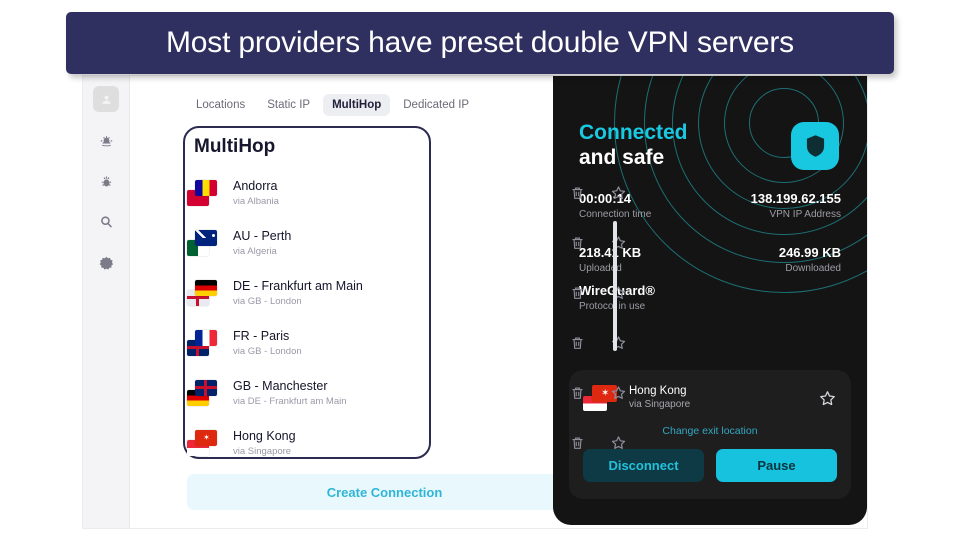 This screenshot has width=960, height=540. Describe the element at coordinates (298, 293) in the screenshot. I see `list-item-text: DE - Frankfurt am Main via GB - London` at that location.